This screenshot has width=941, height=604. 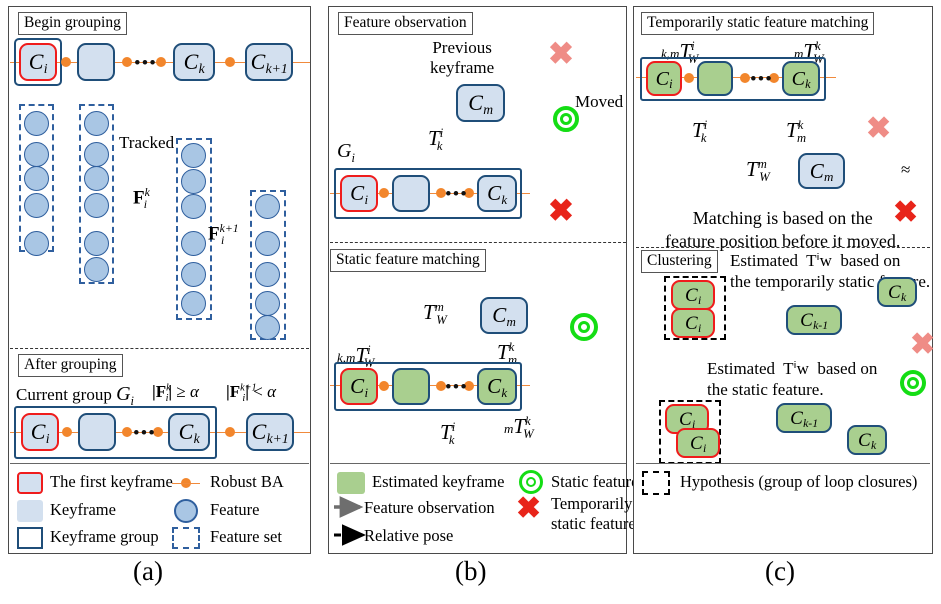 What do you see at coordinates (519, 428) in the screenshot?
I see `panel-b-mTWk-label: mTkW` at bounding box center [519, 428].